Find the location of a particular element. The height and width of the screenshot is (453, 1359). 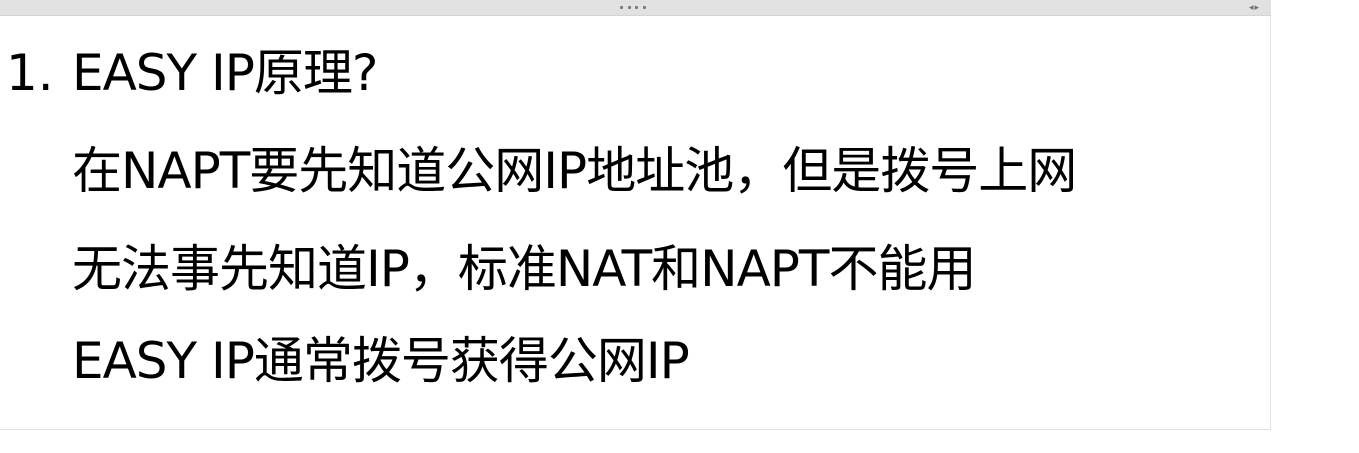

drag-handle-icon is located at coordinates (633, 8).